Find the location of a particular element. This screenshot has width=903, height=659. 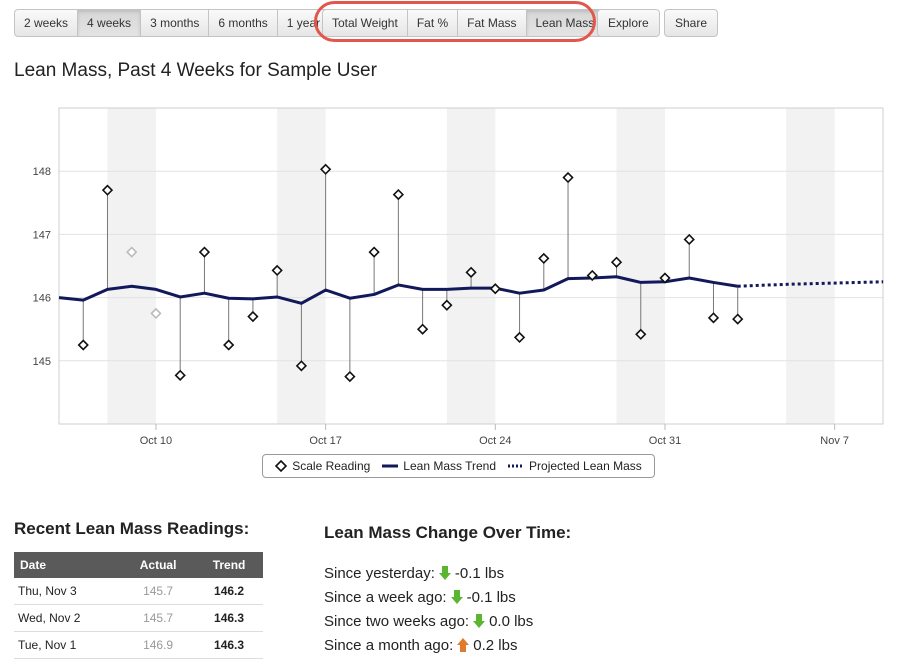

recent-readings-title: Recent Lean Mass Readings: is located at coordinates (132, 528).